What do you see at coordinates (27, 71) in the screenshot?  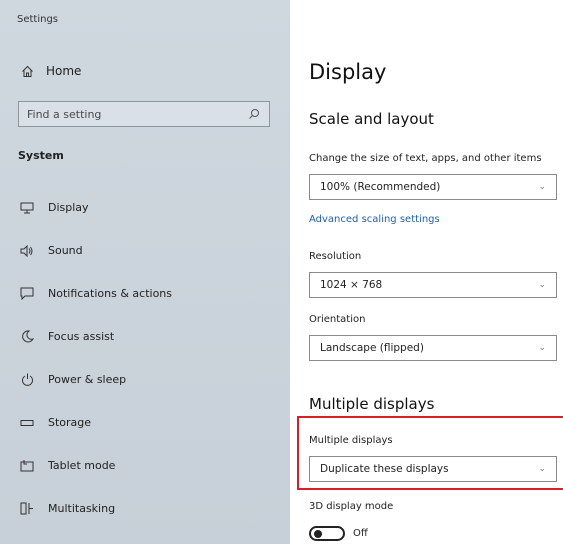 I see `home-icon` at bounding box center [27, 71].